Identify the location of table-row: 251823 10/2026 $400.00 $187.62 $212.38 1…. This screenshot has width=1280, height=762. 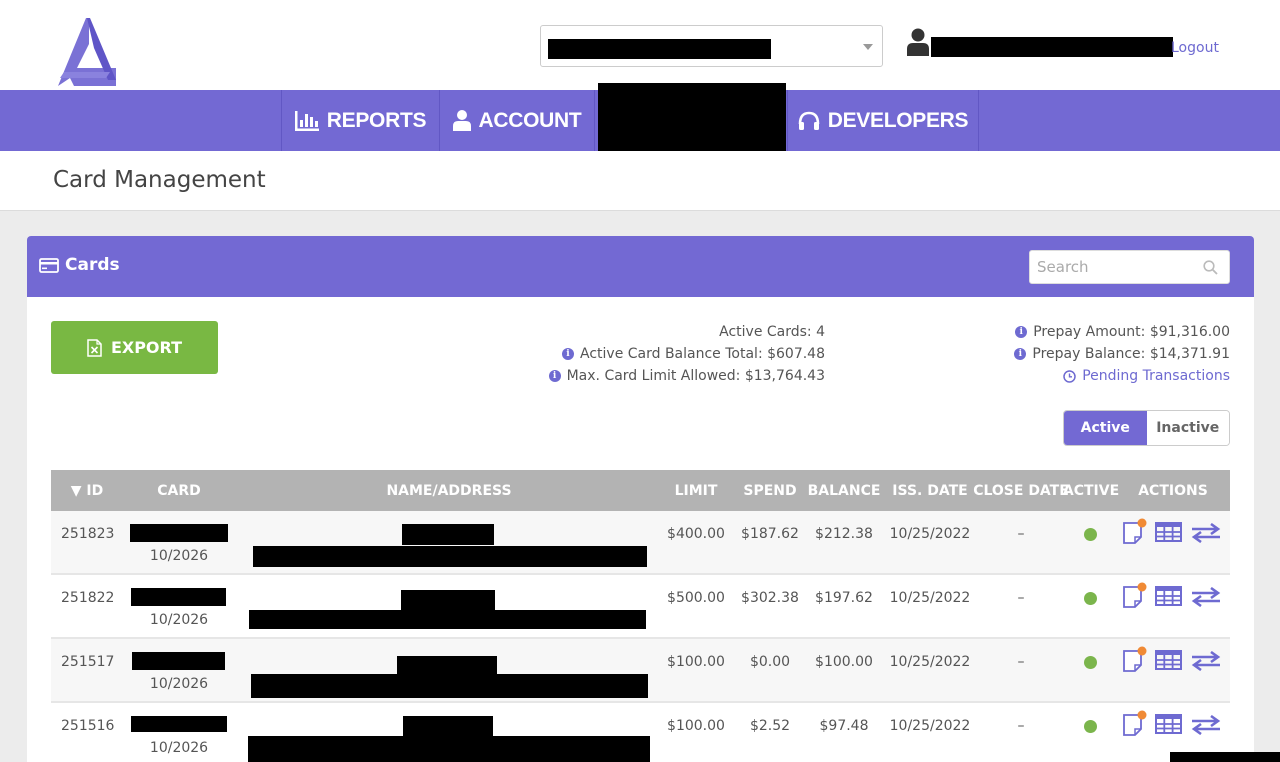
(640, 543).